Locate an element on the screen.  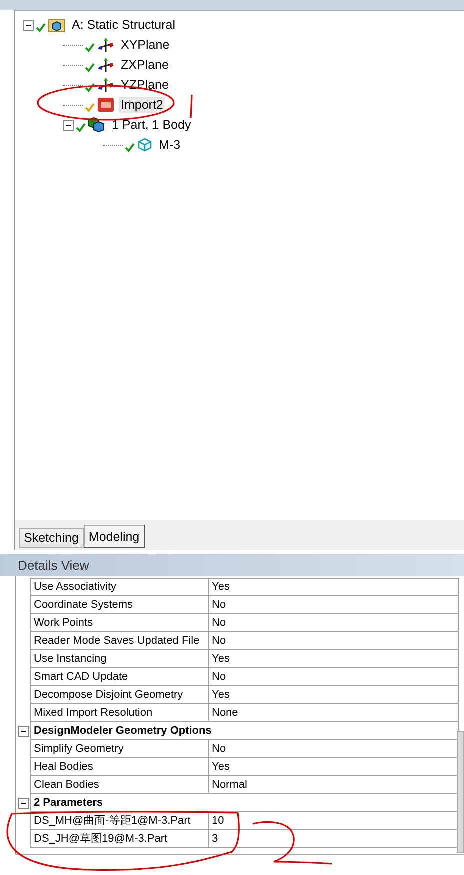
tree-item: Import2 is located at coordinates (142, 105).